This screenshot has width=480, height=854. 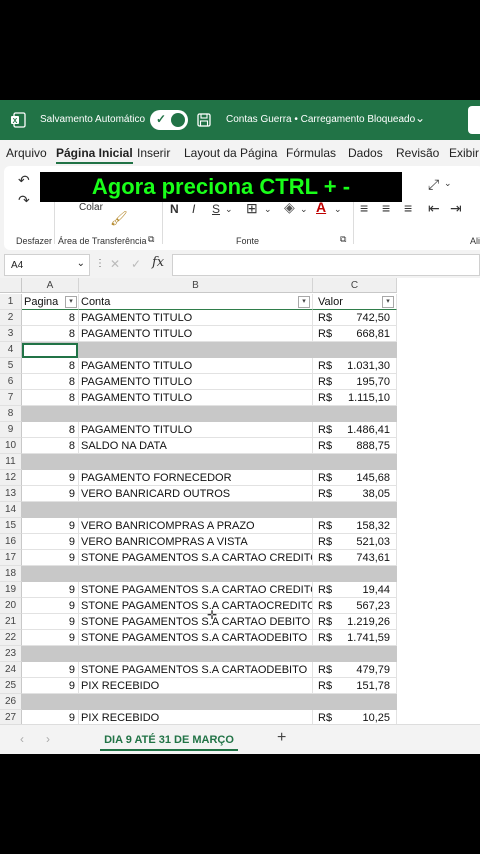 I want to click on confirm-icon: ✓, so click(x=136, y=264).